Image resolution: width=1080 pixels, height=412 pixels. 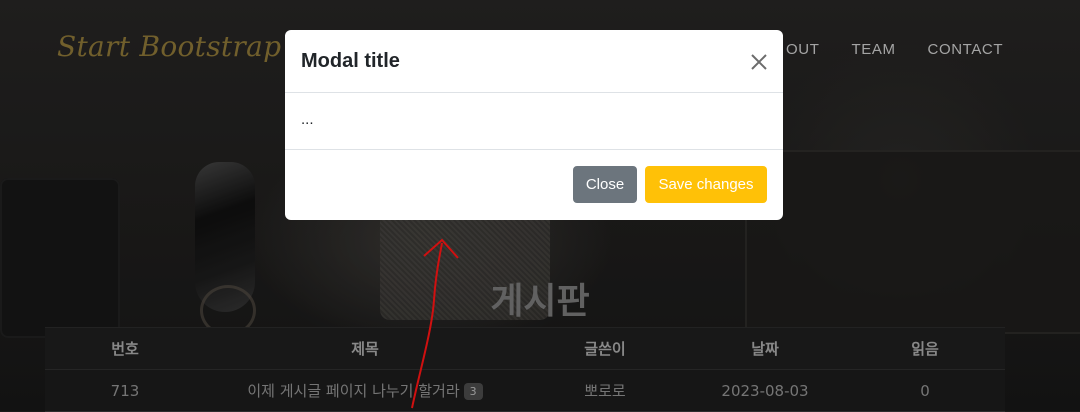 What do you see at coordinates (534, 61) in the screenshot?
I see `modal-header: Modal title` at bounding box center [534, 61].